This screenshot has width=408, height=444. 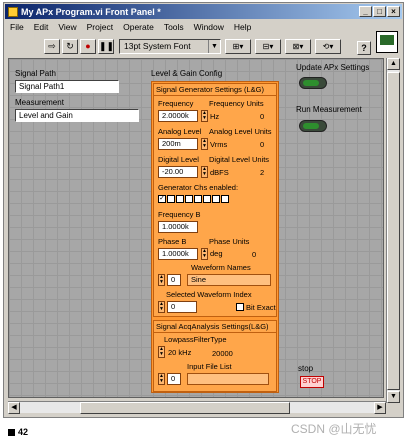 What do you see at coordinates (242, 28) in the screenshot?
I see `menu-help: Help` at bounding box center [242, 28].